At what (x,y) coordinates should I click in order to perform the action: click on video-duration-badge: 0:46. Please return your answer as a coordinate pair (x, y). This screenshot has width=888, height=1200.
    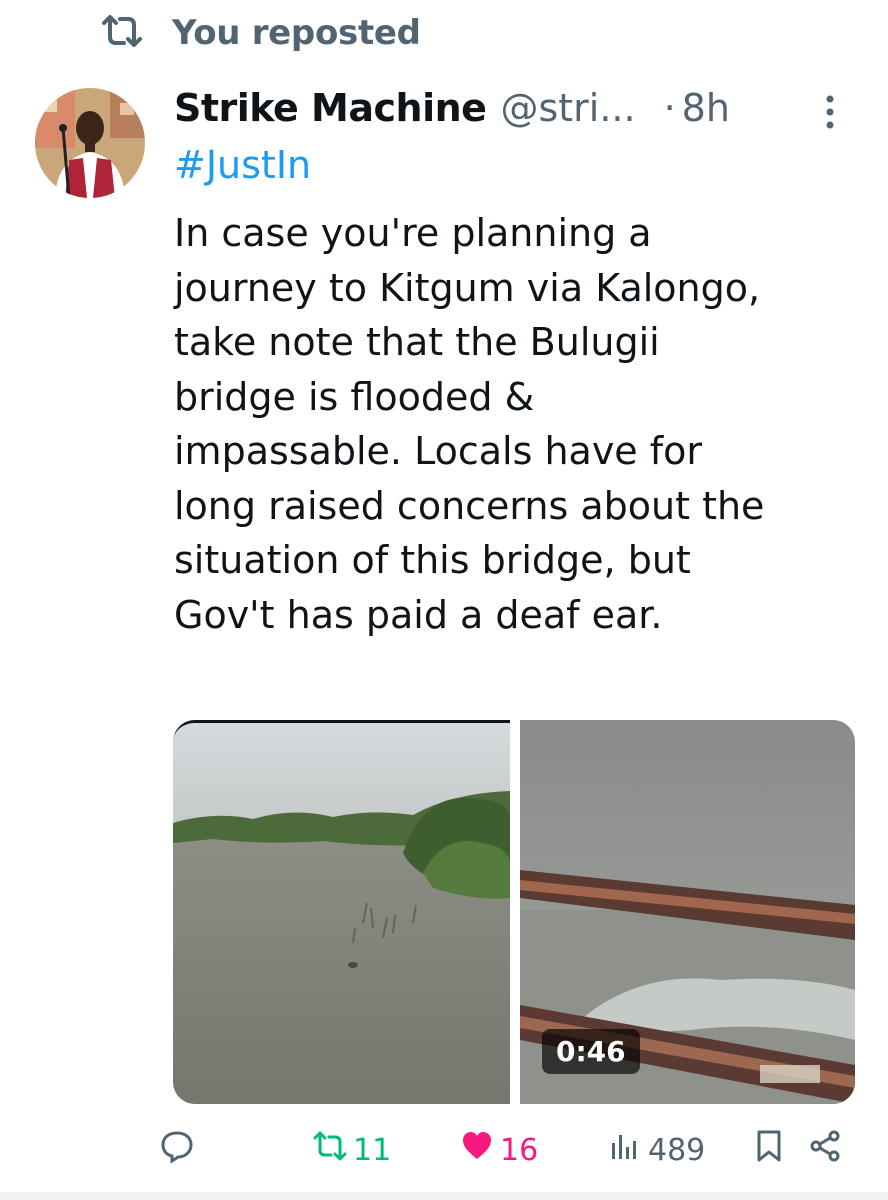
    Looking at the image, I should click on (591, 1051).